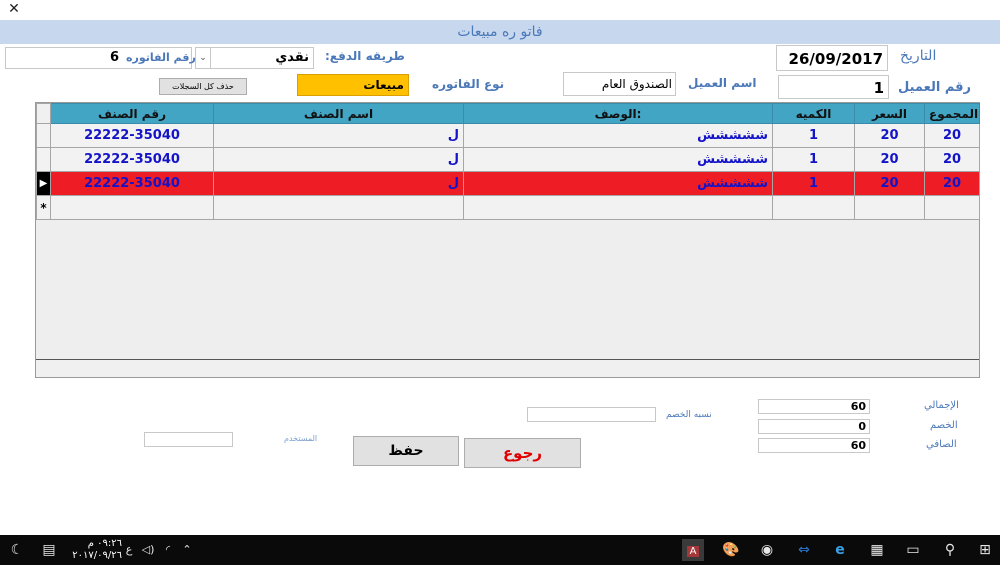  Describe the element at coordinates (406, 451) in the screenshot. I see `save-button: حفظ` at that location.